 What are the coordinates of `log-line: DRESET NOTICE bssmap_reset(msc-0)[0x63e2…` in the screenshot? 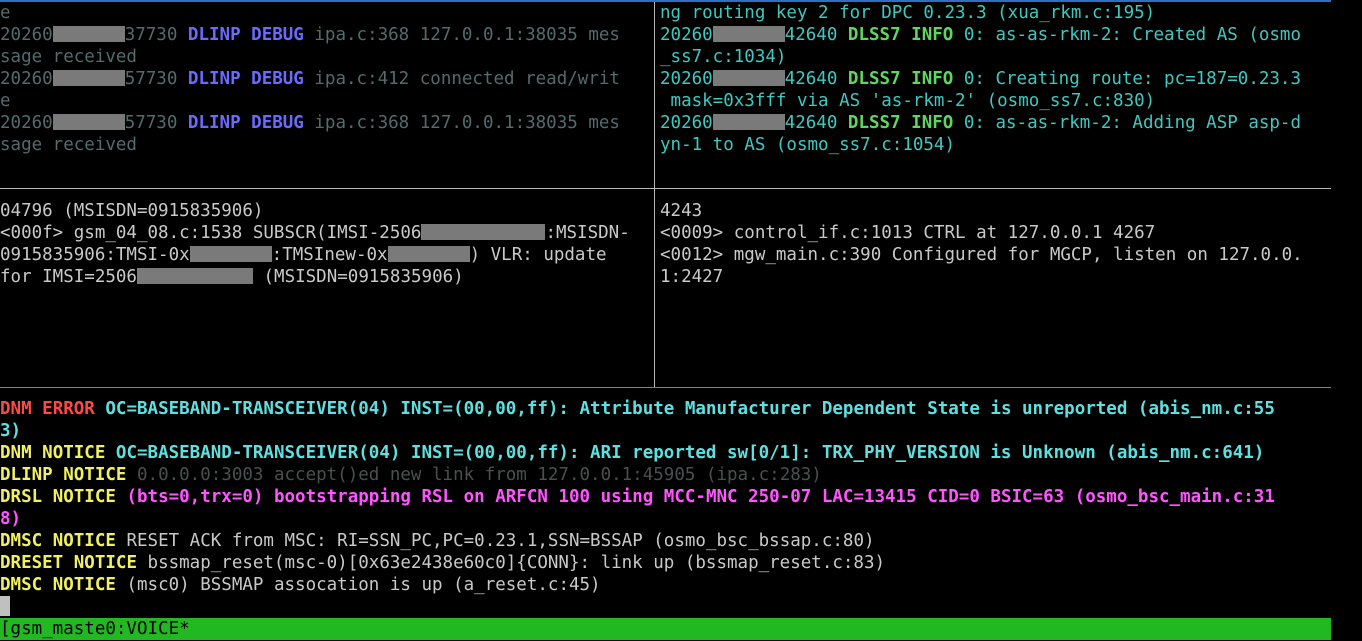 It's located at (443, 563).